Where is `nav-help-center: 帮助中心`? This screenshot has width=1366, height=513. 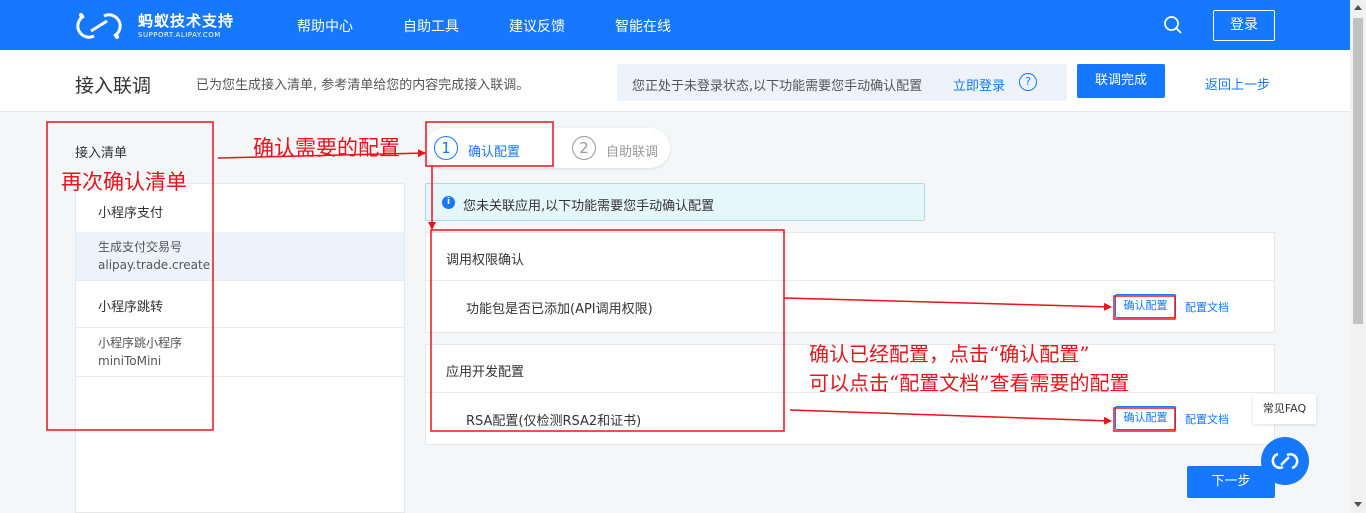
nav-help-center: 帮助中心 is located at coordinates (325, 26).